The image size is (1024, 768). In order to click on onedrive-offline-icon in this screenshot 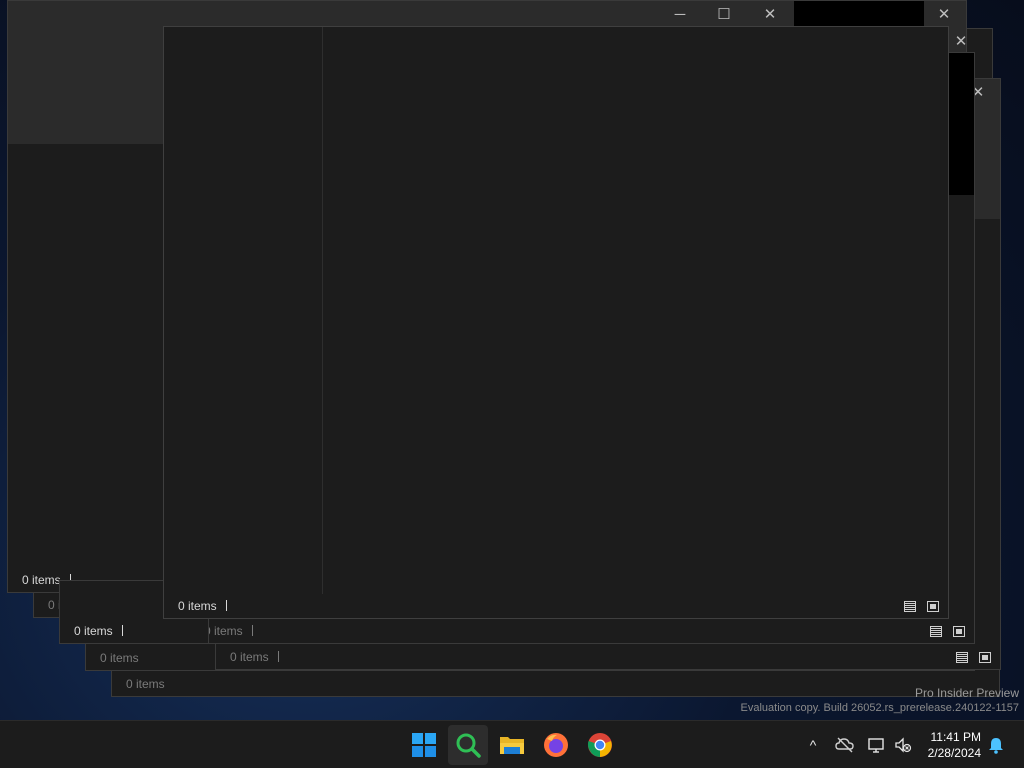, I will do `click(845, 745)`.